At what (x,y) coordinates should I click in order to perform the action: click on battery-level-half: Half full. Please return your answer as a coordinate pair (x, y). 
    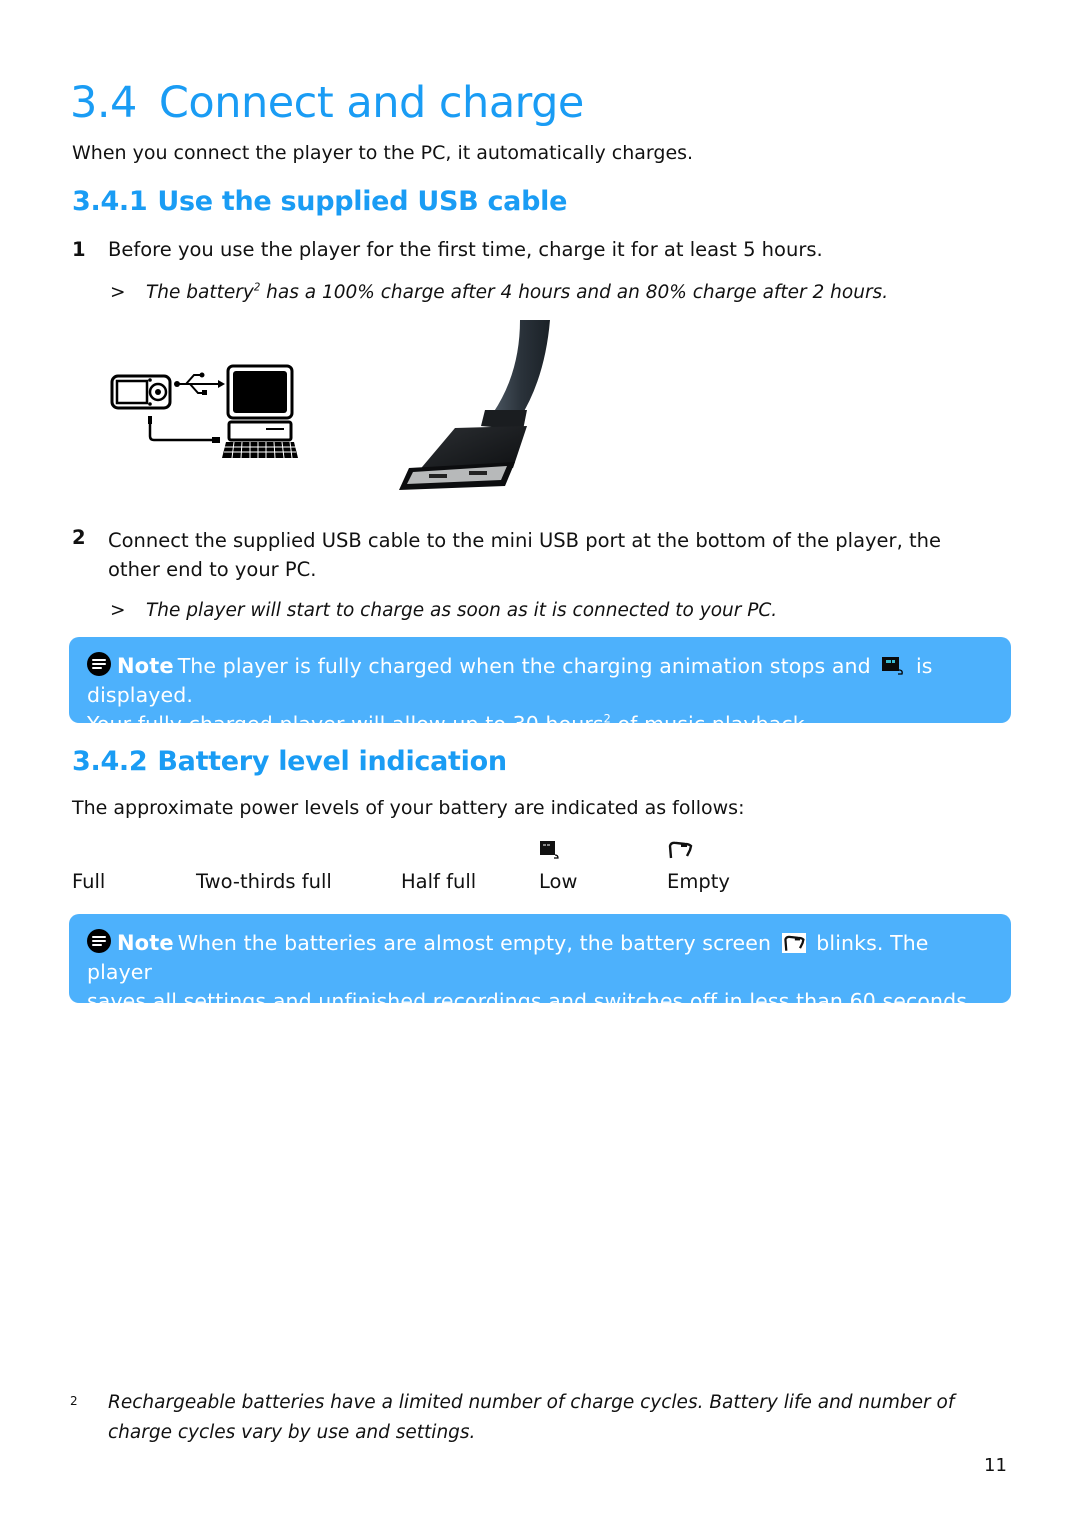
    Looking at the image, I should click on (439, 881).